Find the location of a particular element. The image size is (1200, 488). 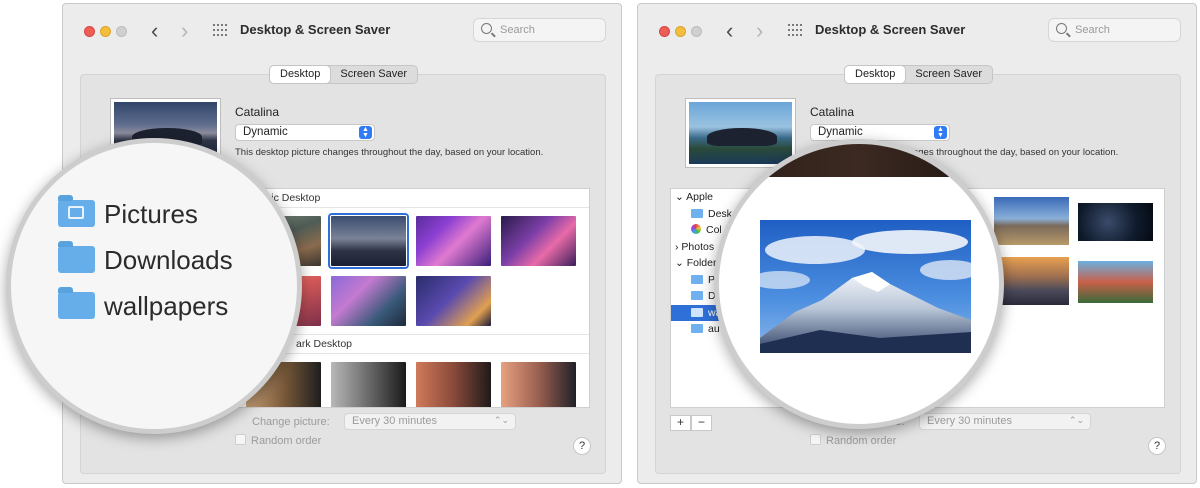

wallpaper-thumb-selected is located at coordinates (368, 241).